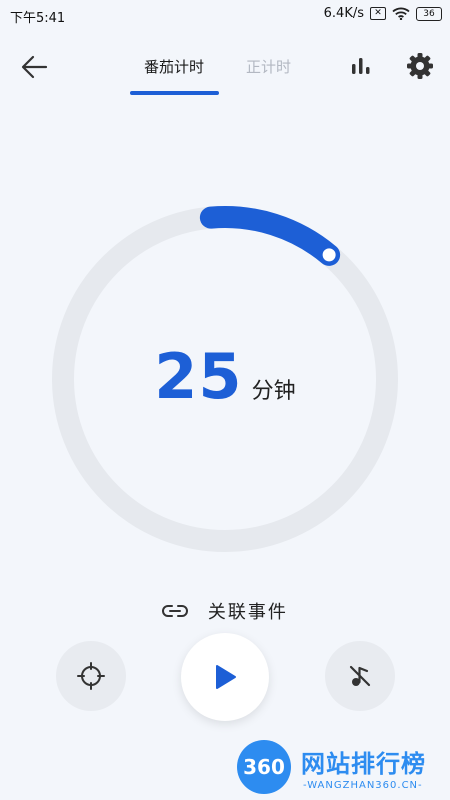 The height and width of the screenshot is (800, 450). I want to click on link-icon, so click(175, 611).